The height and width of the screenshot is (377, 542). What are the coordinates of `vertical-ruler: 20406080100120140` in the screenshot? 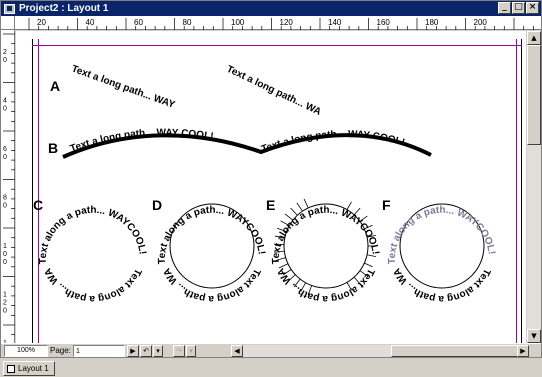 It's located at (8, 189).